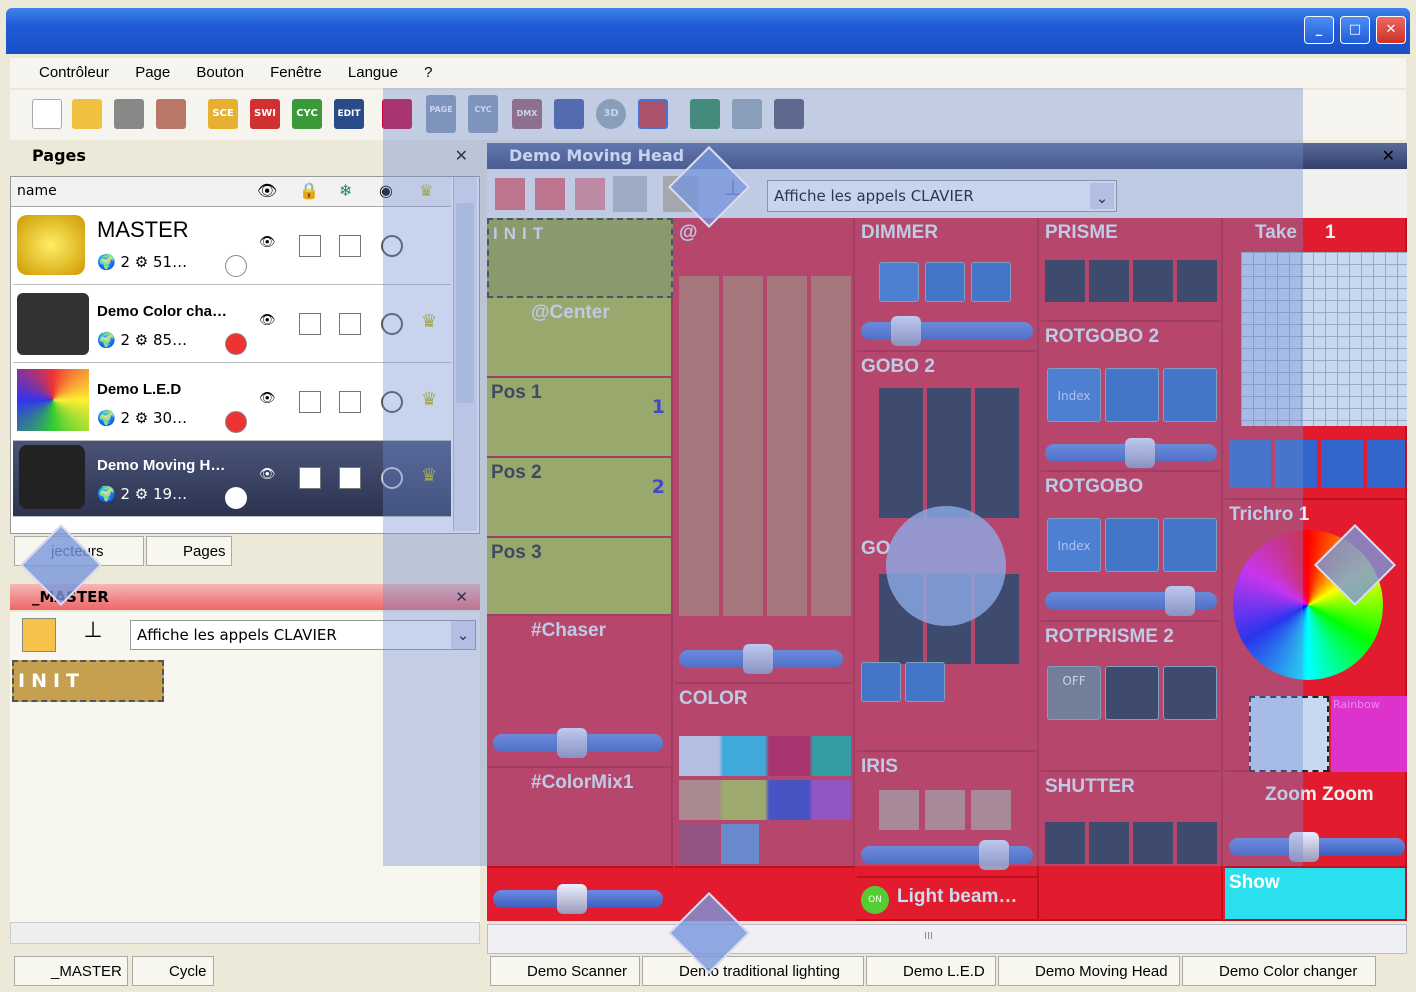  What do you see at coordinates (93, 635) in the screenshot?
I see `axis-icon: ⊥` at bounding box center [93, 635].